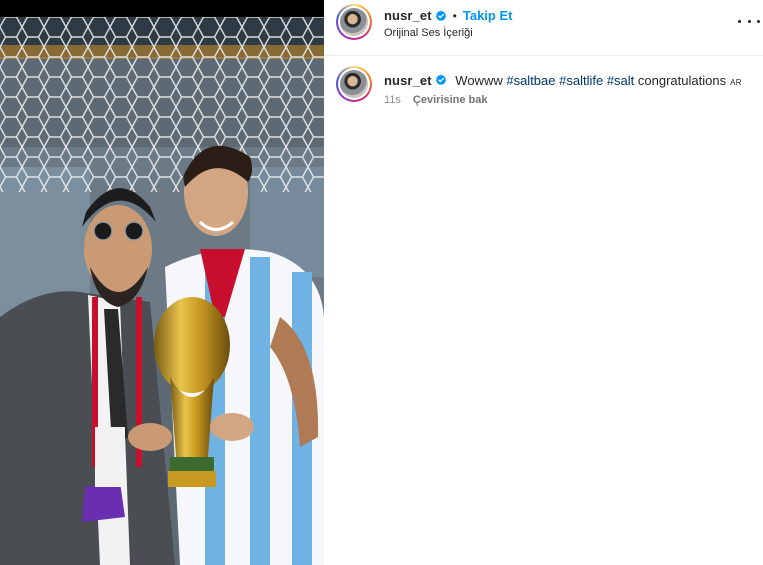 The width and height of the screenshot is (763, 565). Describe the element at coordinates (620, 80) in the screenshot. I see `hashtag-link: #salt` at that location.